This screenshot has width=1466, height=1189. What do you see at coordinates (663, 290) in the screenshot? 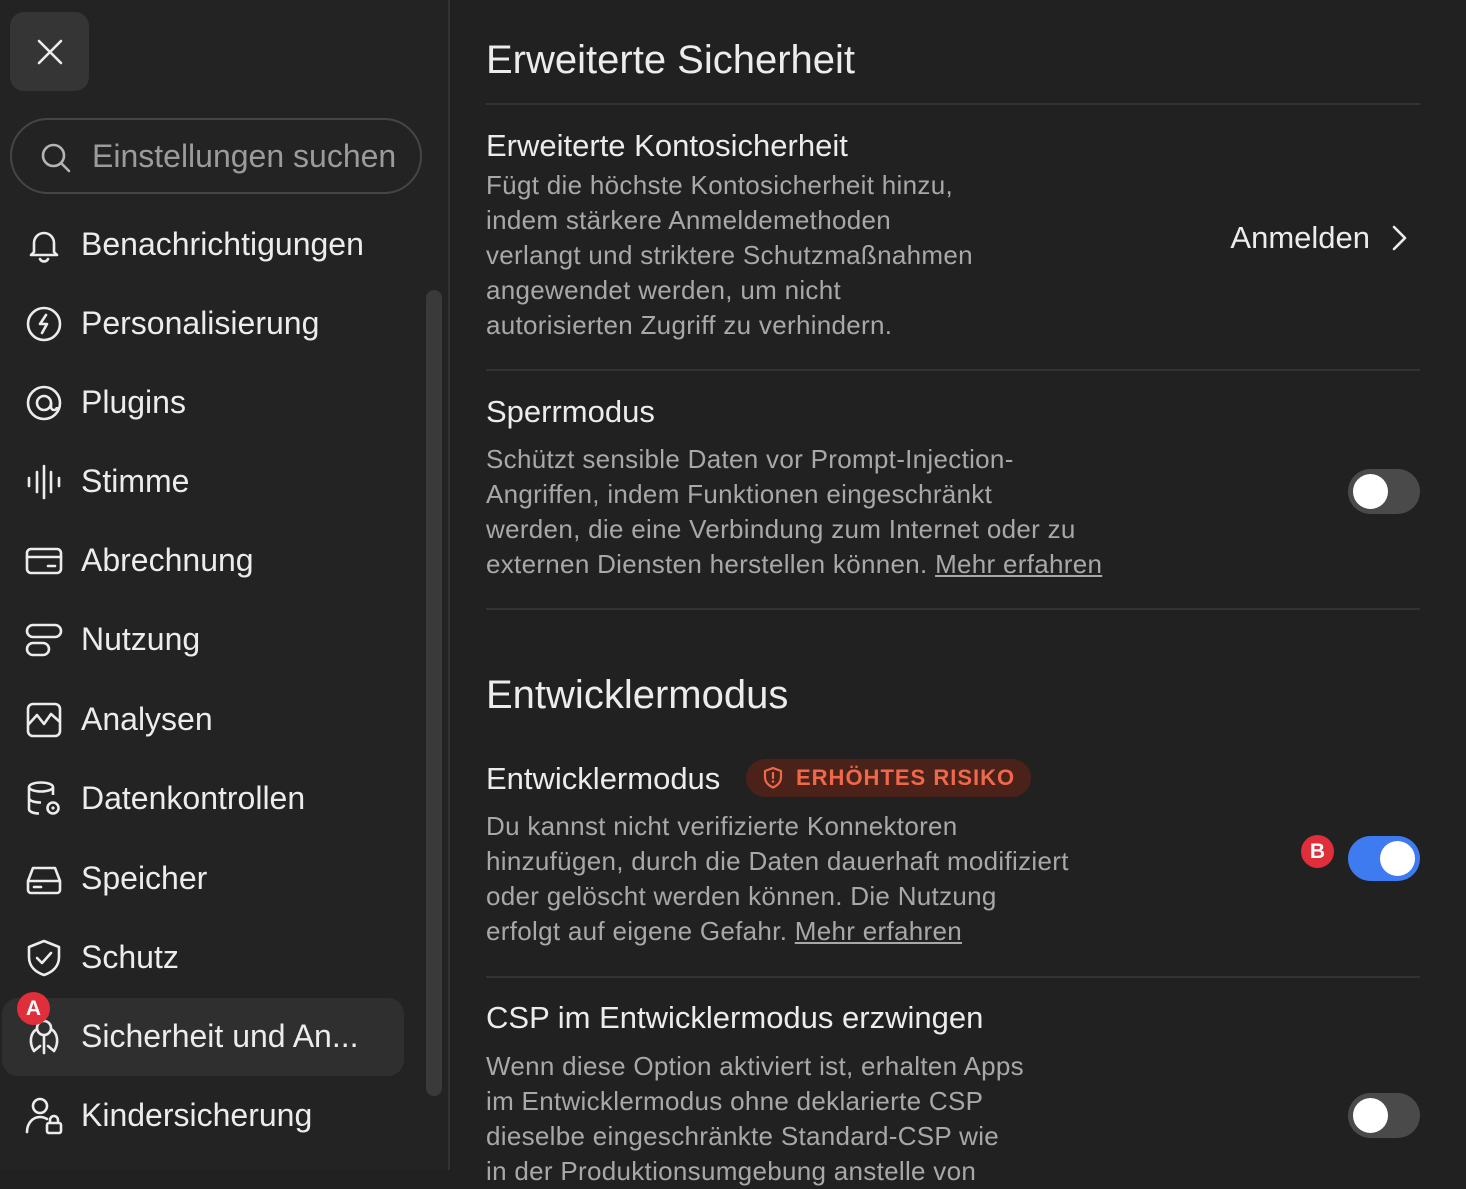
I see `desc-line: angewendet werden, um nicht` at bounding box center [663, 290].